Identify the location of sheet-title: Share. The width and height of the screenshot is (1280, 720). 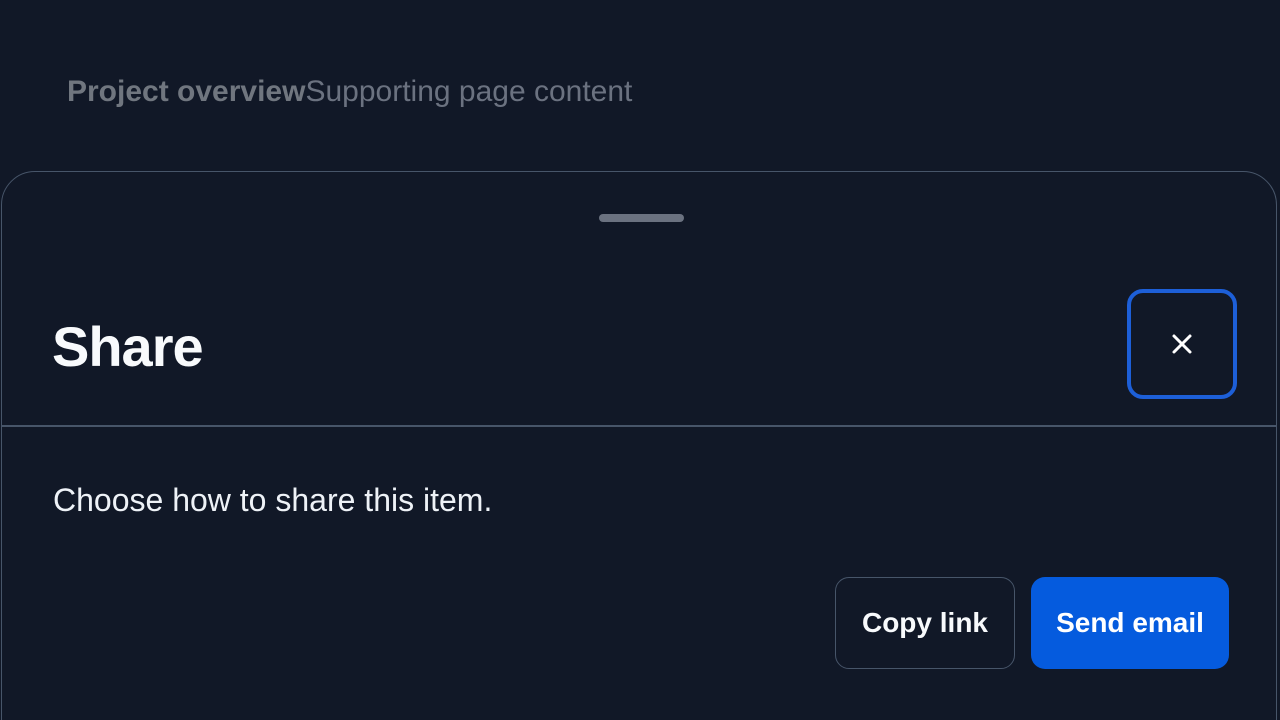
(128, 346).